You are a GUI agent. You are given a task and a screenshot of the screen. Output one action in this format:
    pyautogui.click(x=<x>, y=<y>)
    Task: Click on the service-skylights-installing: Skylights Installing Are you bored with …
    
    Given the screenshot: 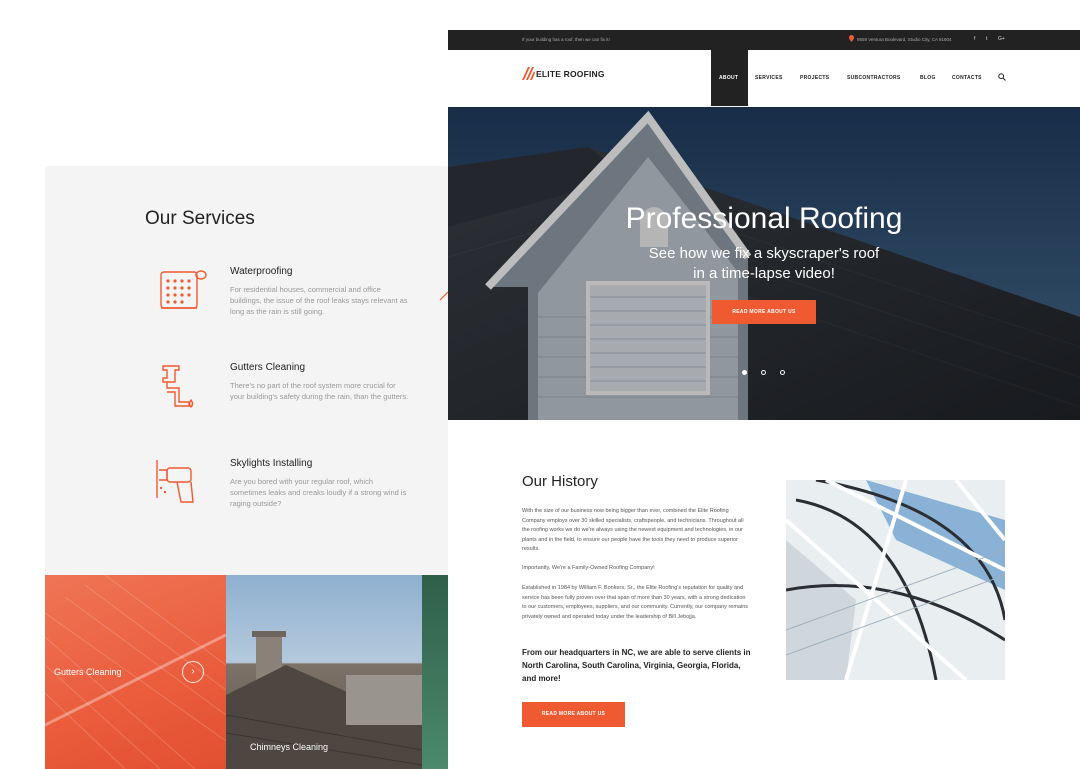 What is the action you would take?
    pyautogui.click(x=300, y=493)
    